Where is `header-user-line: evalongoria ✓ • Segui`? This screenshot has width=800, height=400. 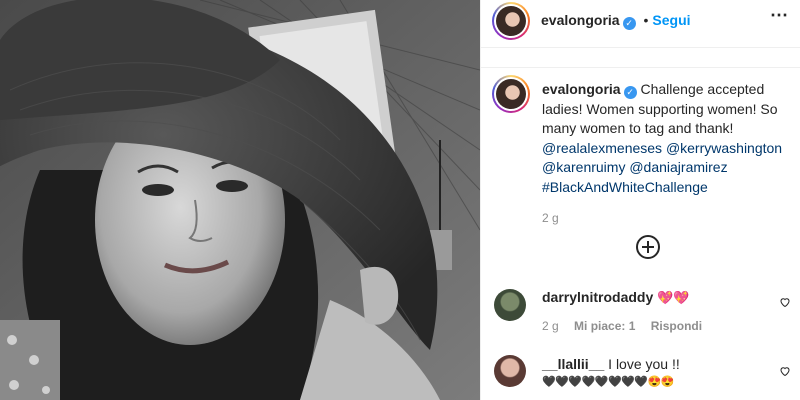 header-user-line: evalongoria ✓ • Segui is located at coordinates (616, 21).